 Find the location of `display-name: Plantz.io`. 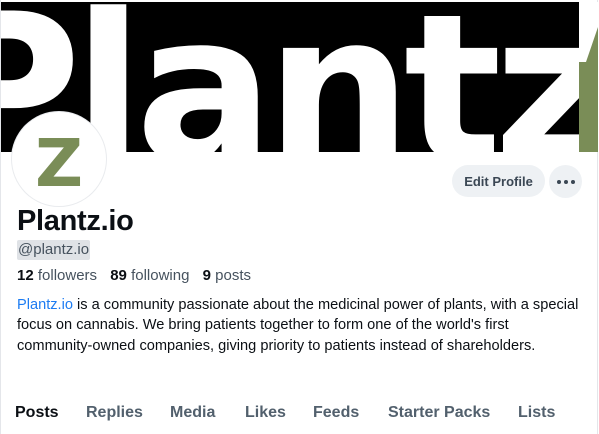

display-name: Plantz.io is located at coordinates (75, 221).